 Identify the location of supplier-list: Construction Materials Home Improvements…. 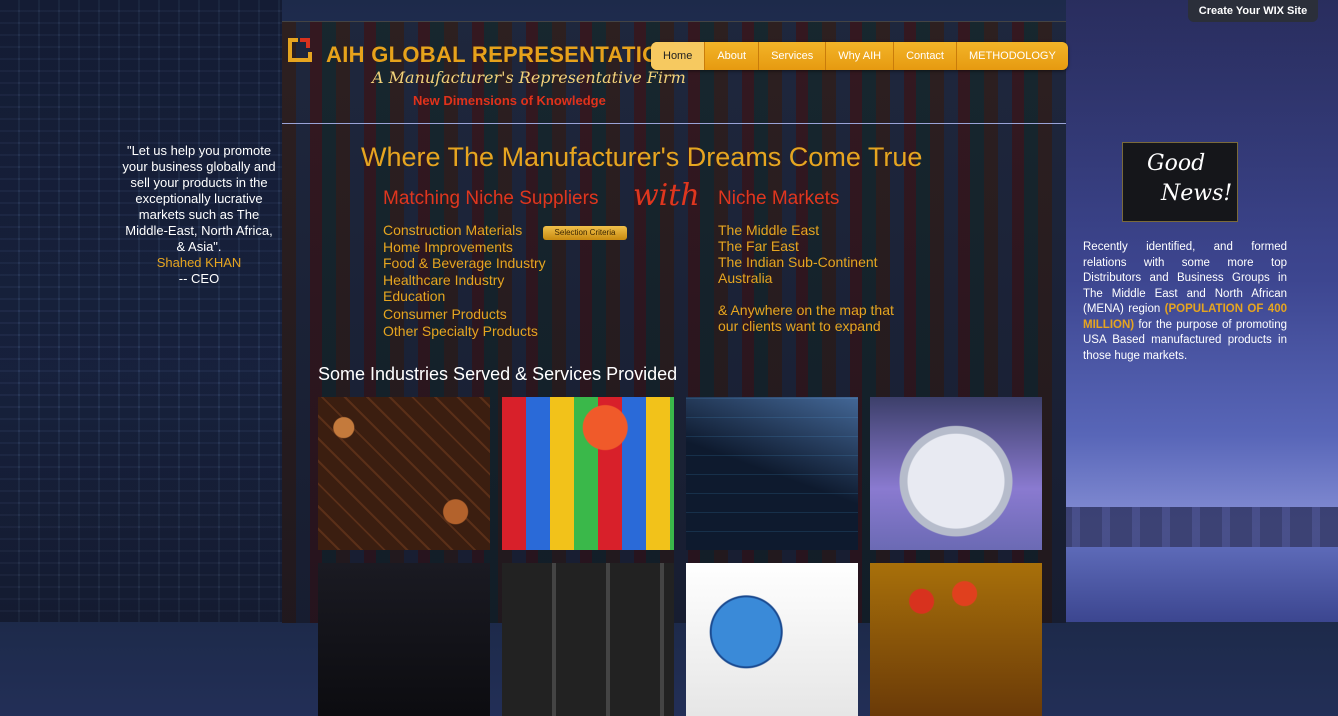
(464, 281).